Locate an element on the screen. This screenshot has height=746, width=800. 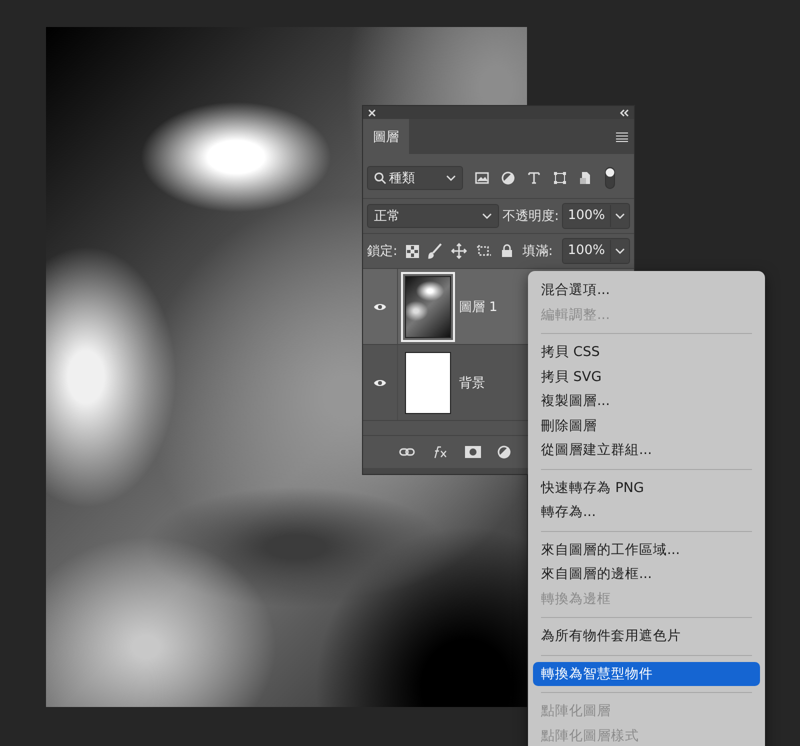
crop-frame-icon is located at coordinates (484, 251).